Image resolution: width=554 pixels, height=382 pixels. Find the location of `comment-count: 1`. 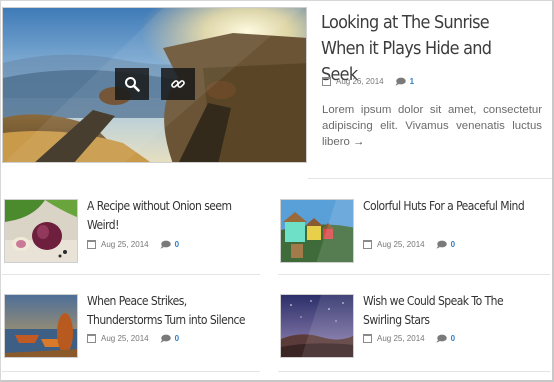

comment-count: 1 is located at coordinates (412, 81).